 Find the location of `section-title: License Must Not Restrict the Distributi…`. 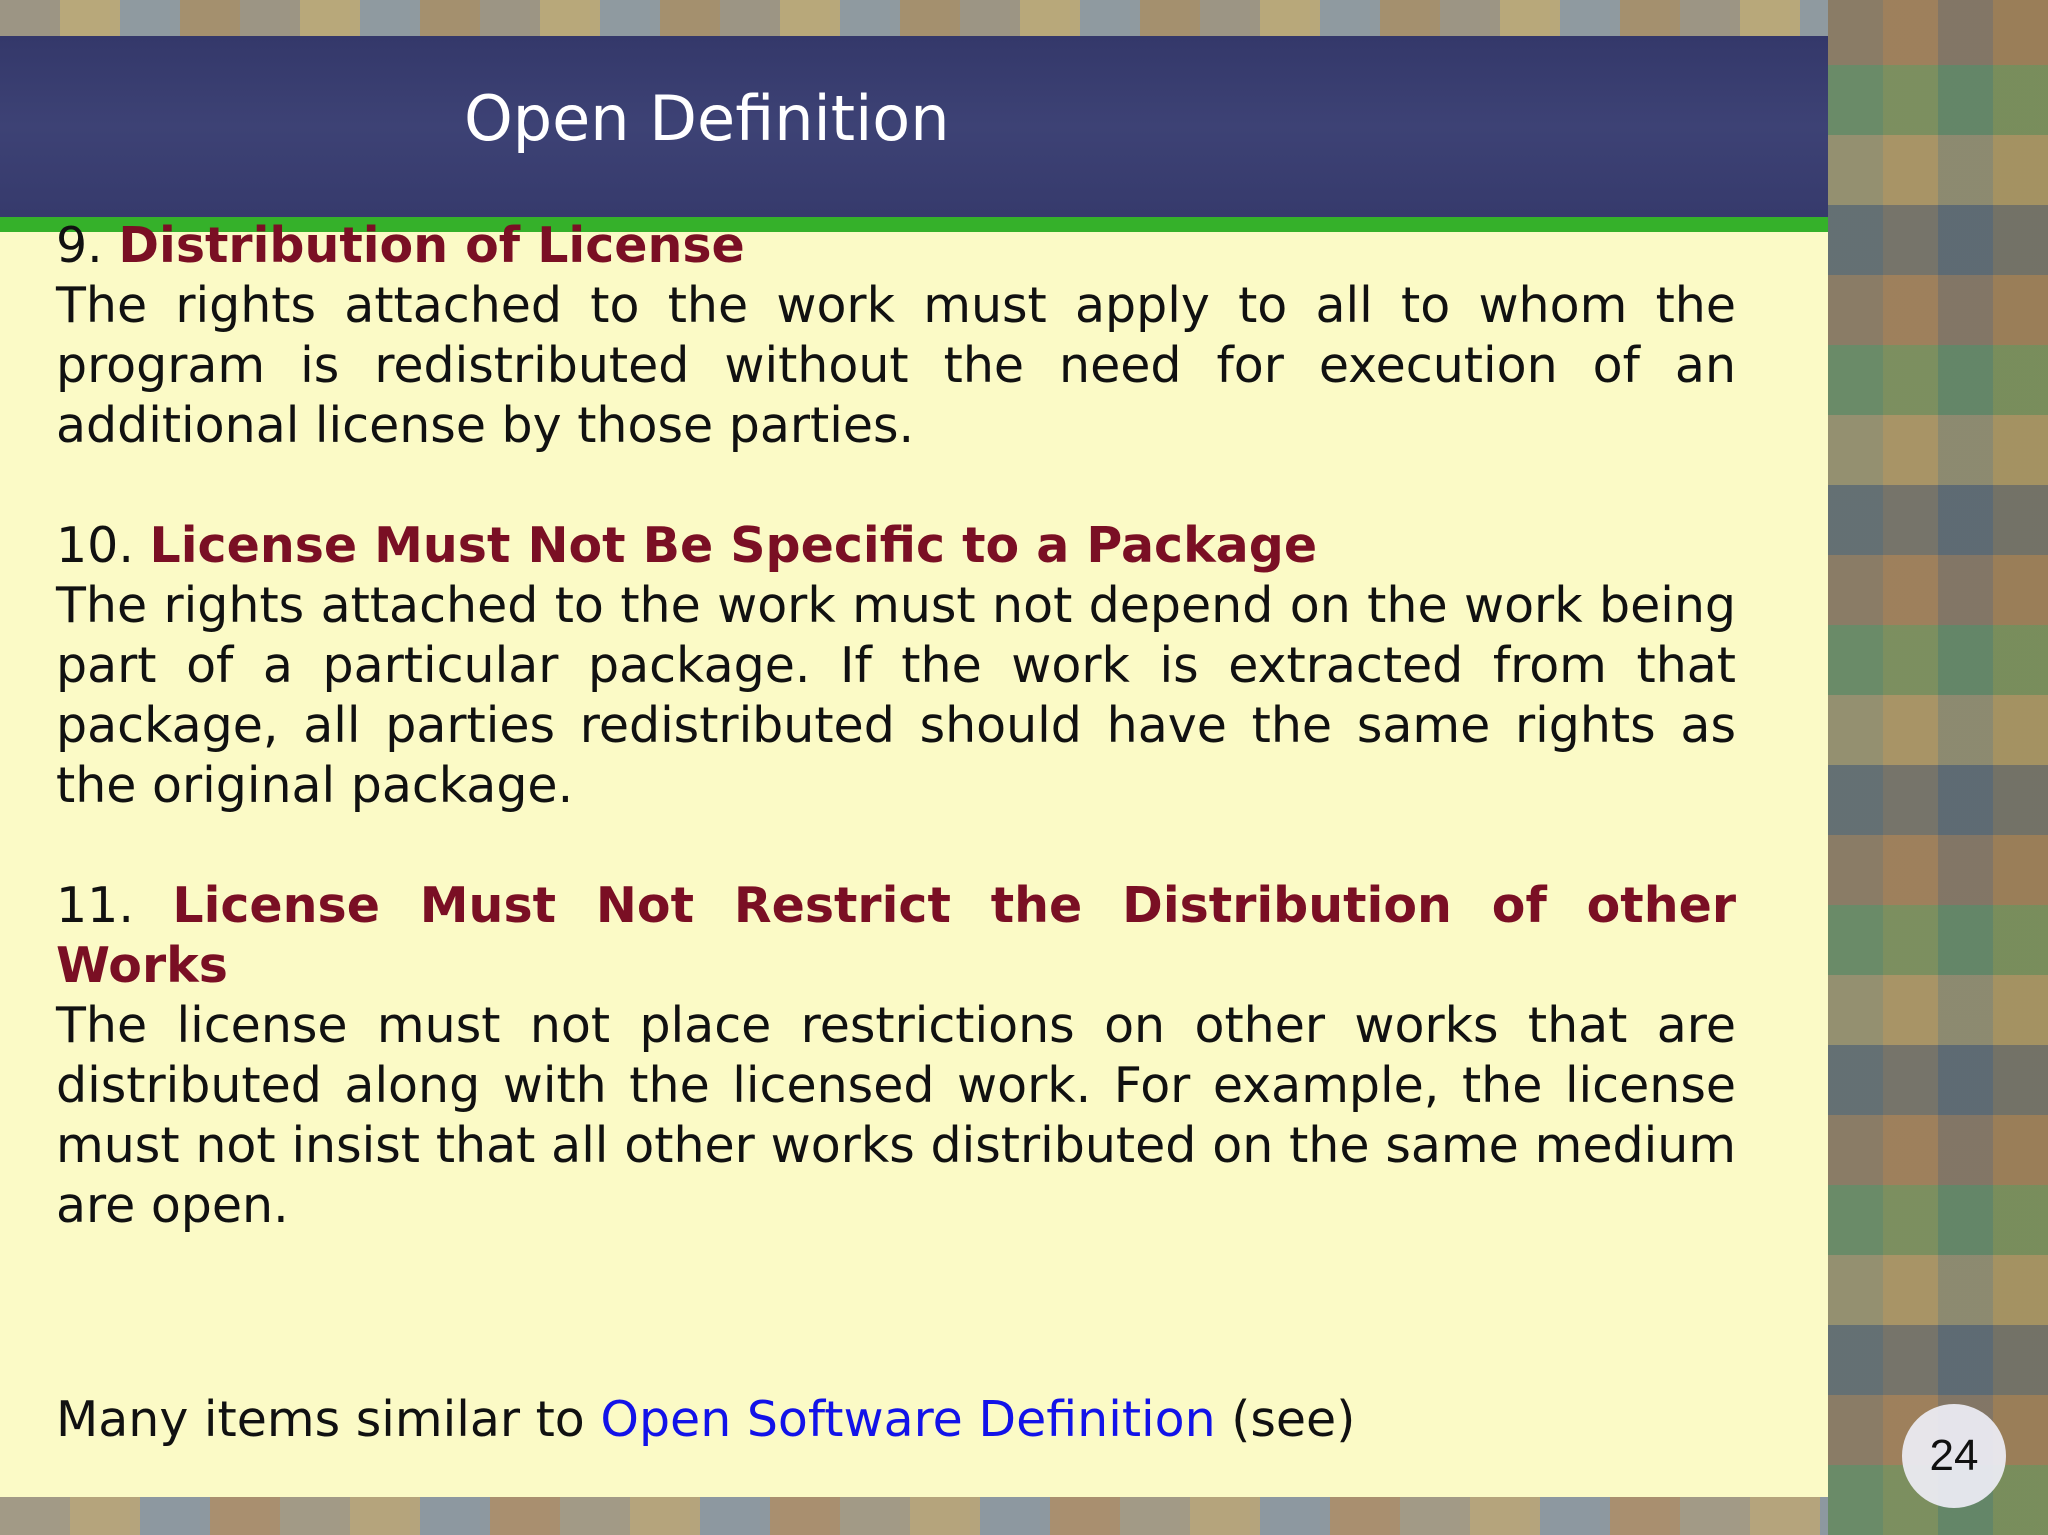

section-title: License Must Not Restrict the Distributi… is located at coordinates (896, 935).